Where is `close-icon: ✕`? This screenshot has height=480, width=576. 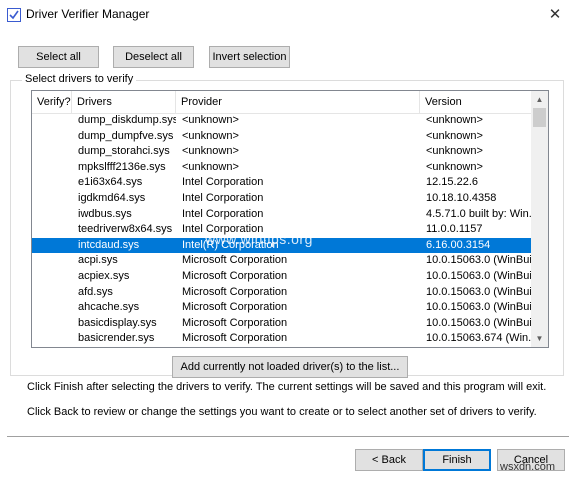
close-icon: ✕ is located at coordinates (555, 14).